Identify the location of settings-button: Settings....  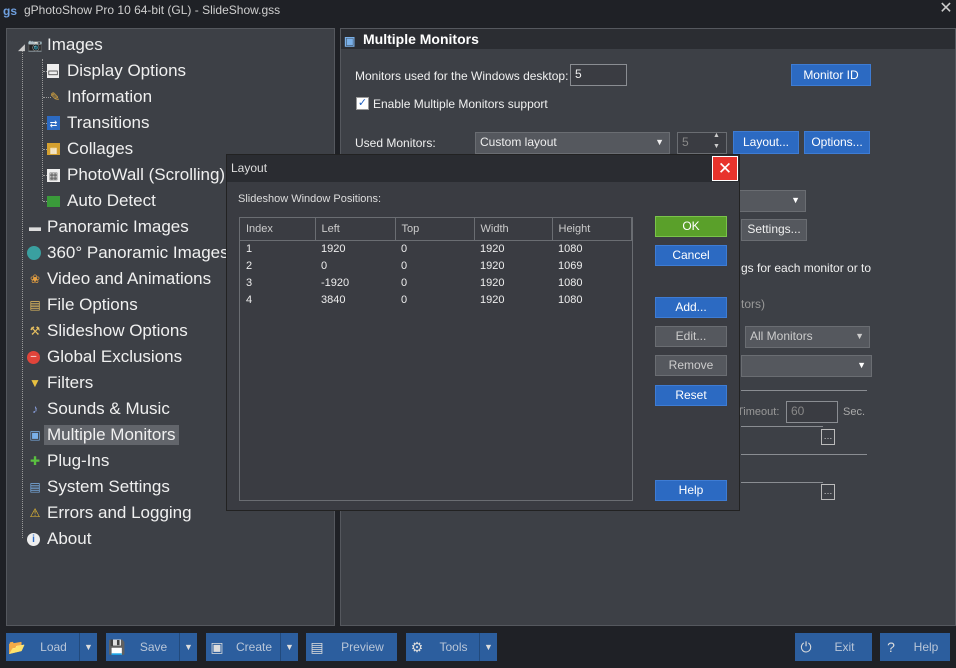
(774, 230).